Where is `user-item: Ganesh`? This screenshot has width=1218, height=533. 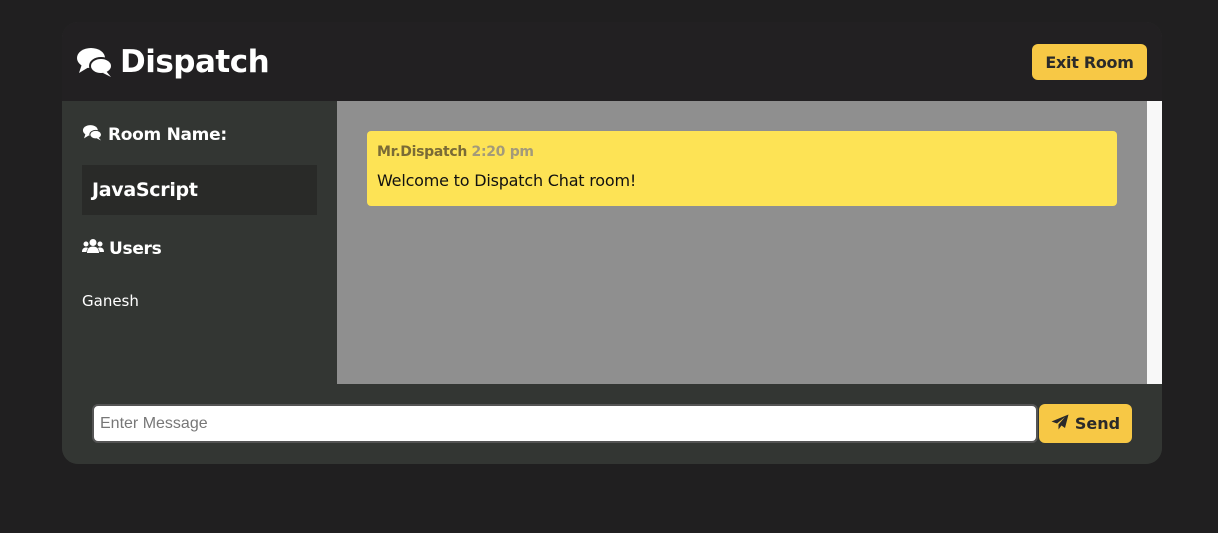 user-item: Ganesh is located at coordinates (110, 301).